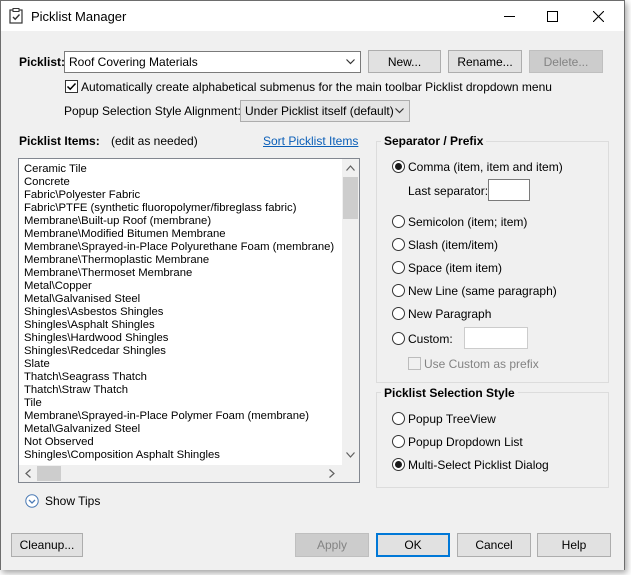 The width and height of the screenshot is (631, 575). What do you see at coordinates (574, 545) in the screenshot?
I see `help-button: Help` at bounding box center [574, 545].